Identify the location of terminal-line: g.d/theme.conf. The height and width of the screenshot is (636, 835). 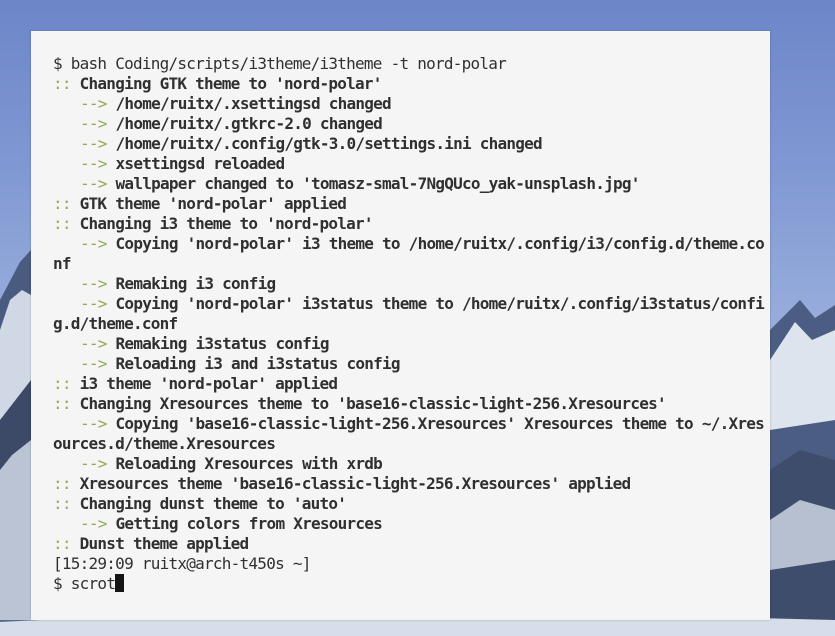
(411, 324).